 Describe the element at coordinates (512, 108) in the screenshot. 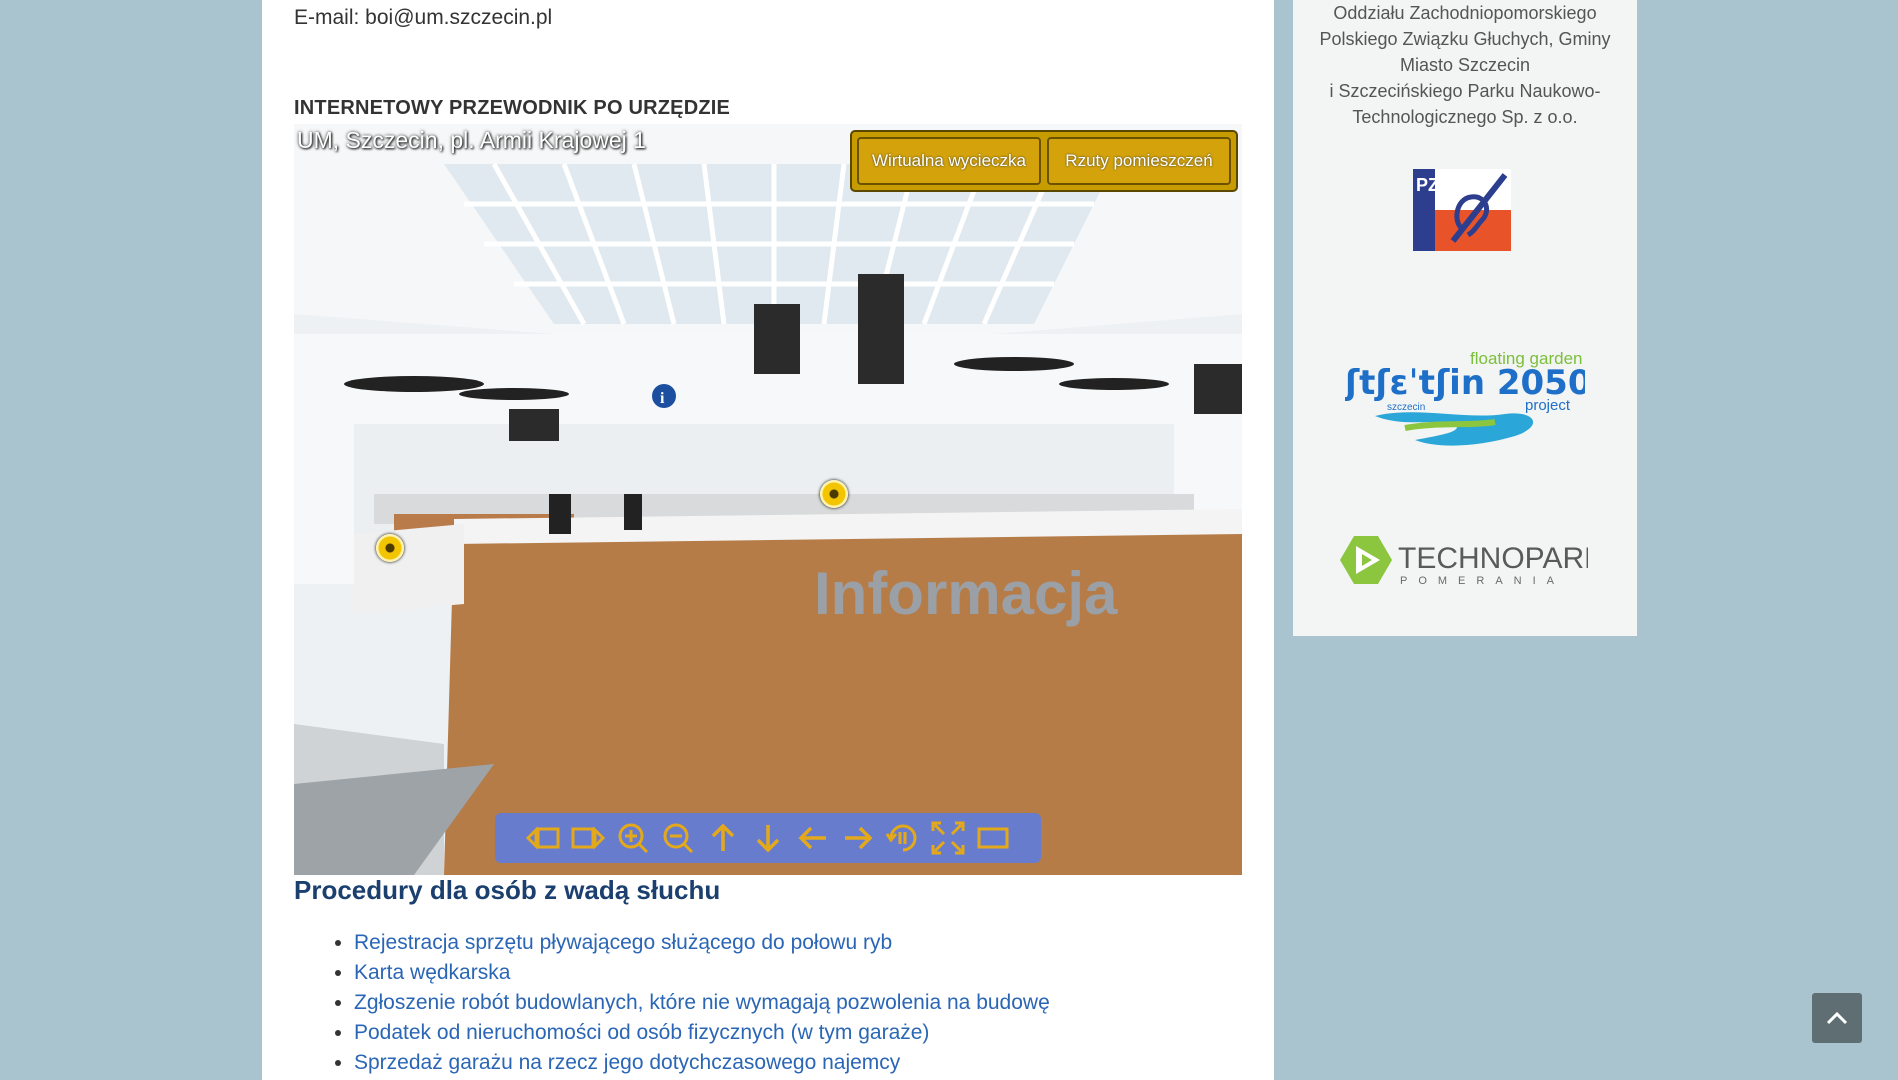

I see `guide-heading: INTERNETOWY PRZEWODNIK PO URZĘDZIE` at that location.